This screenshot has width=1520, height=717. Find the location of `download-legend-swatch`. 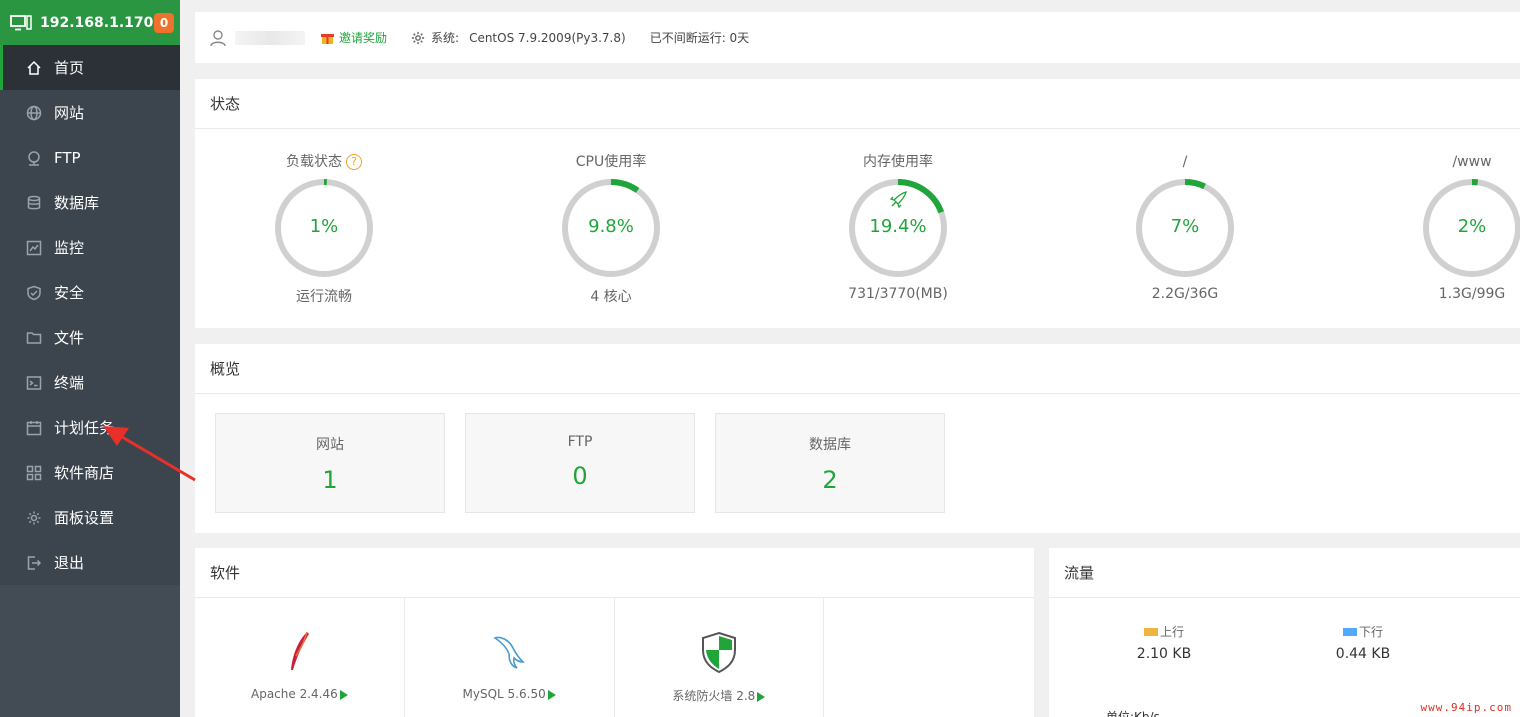

download-legend-swatch is located at coordinates (1349, 631).